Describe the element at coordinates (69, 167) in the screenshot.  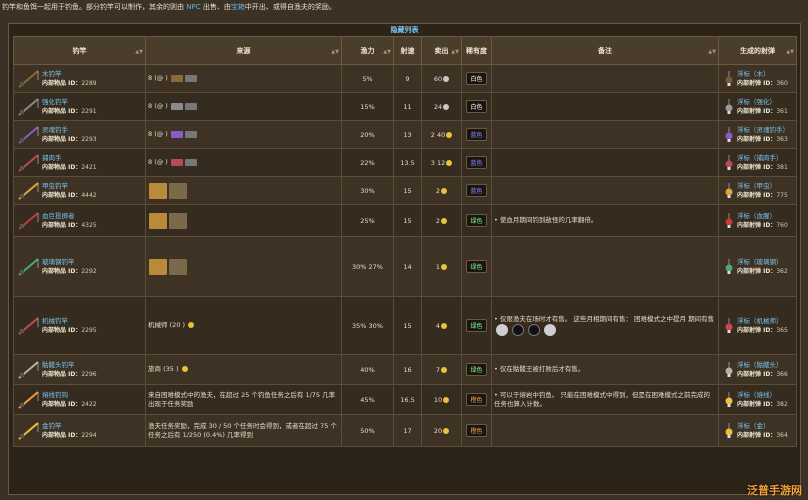
I see `rod-id: 内部物品 ID：2421` at that location.